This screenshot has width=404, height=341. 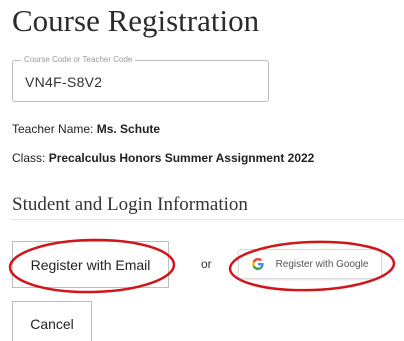 I want to click on course-code-field: Course Code or Teacher Code, so click(x=140, y=78).